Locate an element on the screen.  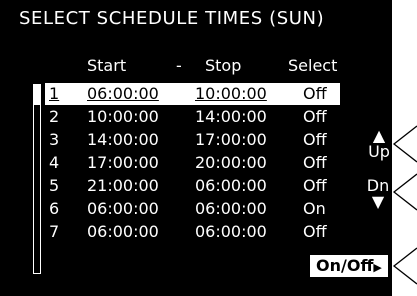
down-softkey: Dn ▼ is located at coordinates (378, 194).